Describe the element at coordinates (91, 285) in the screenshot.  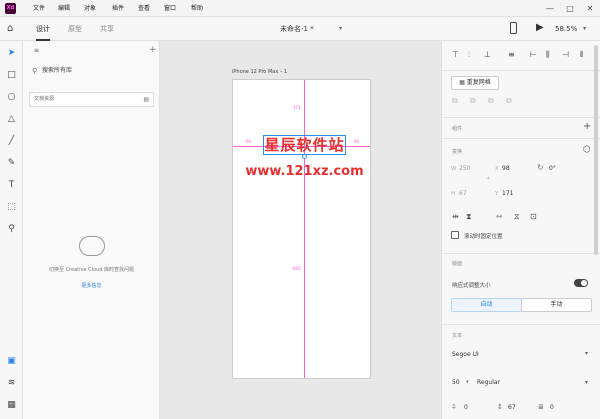
I see `learn-more-link: 更多信息` at that location.